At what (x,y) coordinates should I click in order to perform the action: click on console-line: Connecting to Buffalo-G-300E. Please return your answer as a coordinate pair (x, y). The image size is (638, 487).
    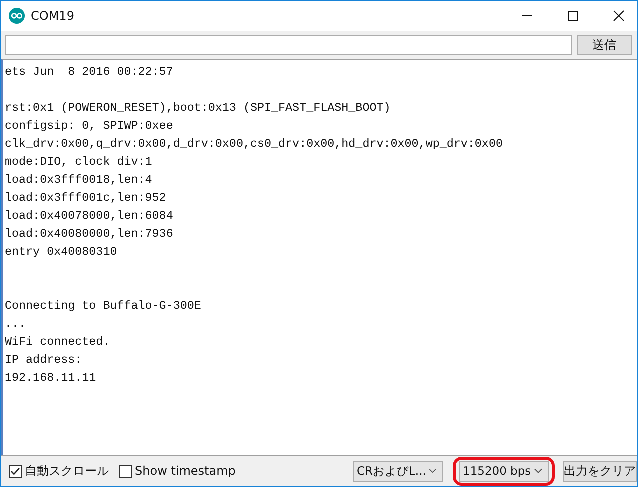
    Looking at the image, I should click on (103, 306).